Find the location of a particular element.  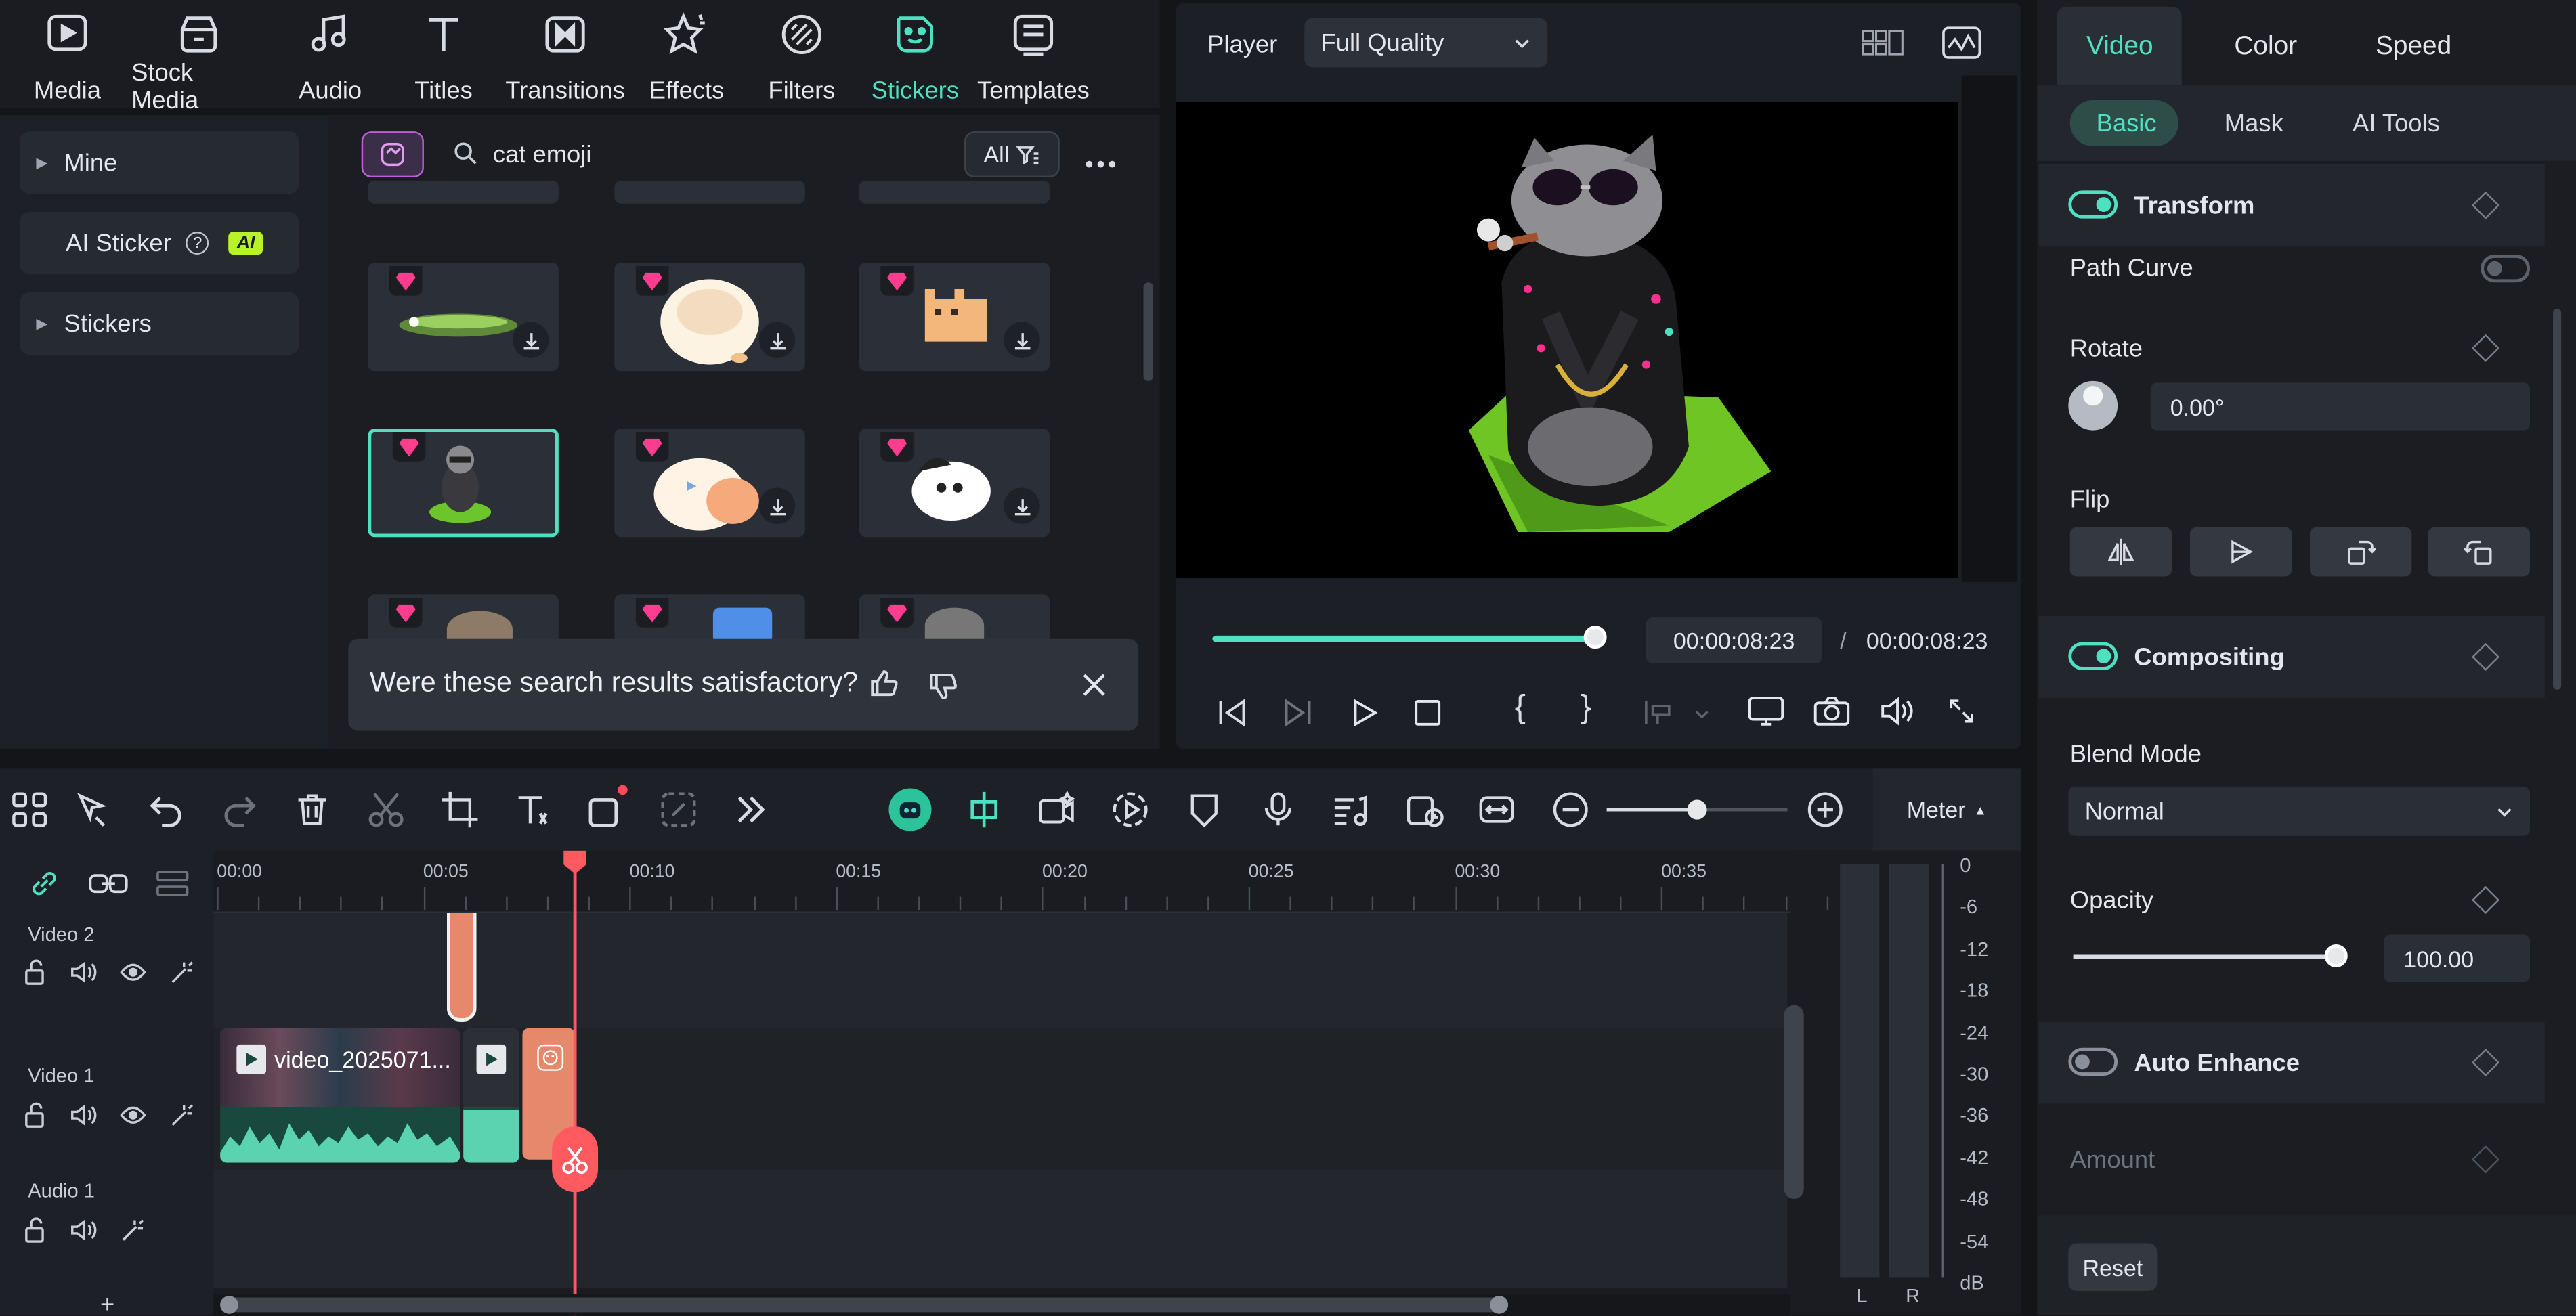

tab-templates: Templates is located at coordinates (1033, 58).